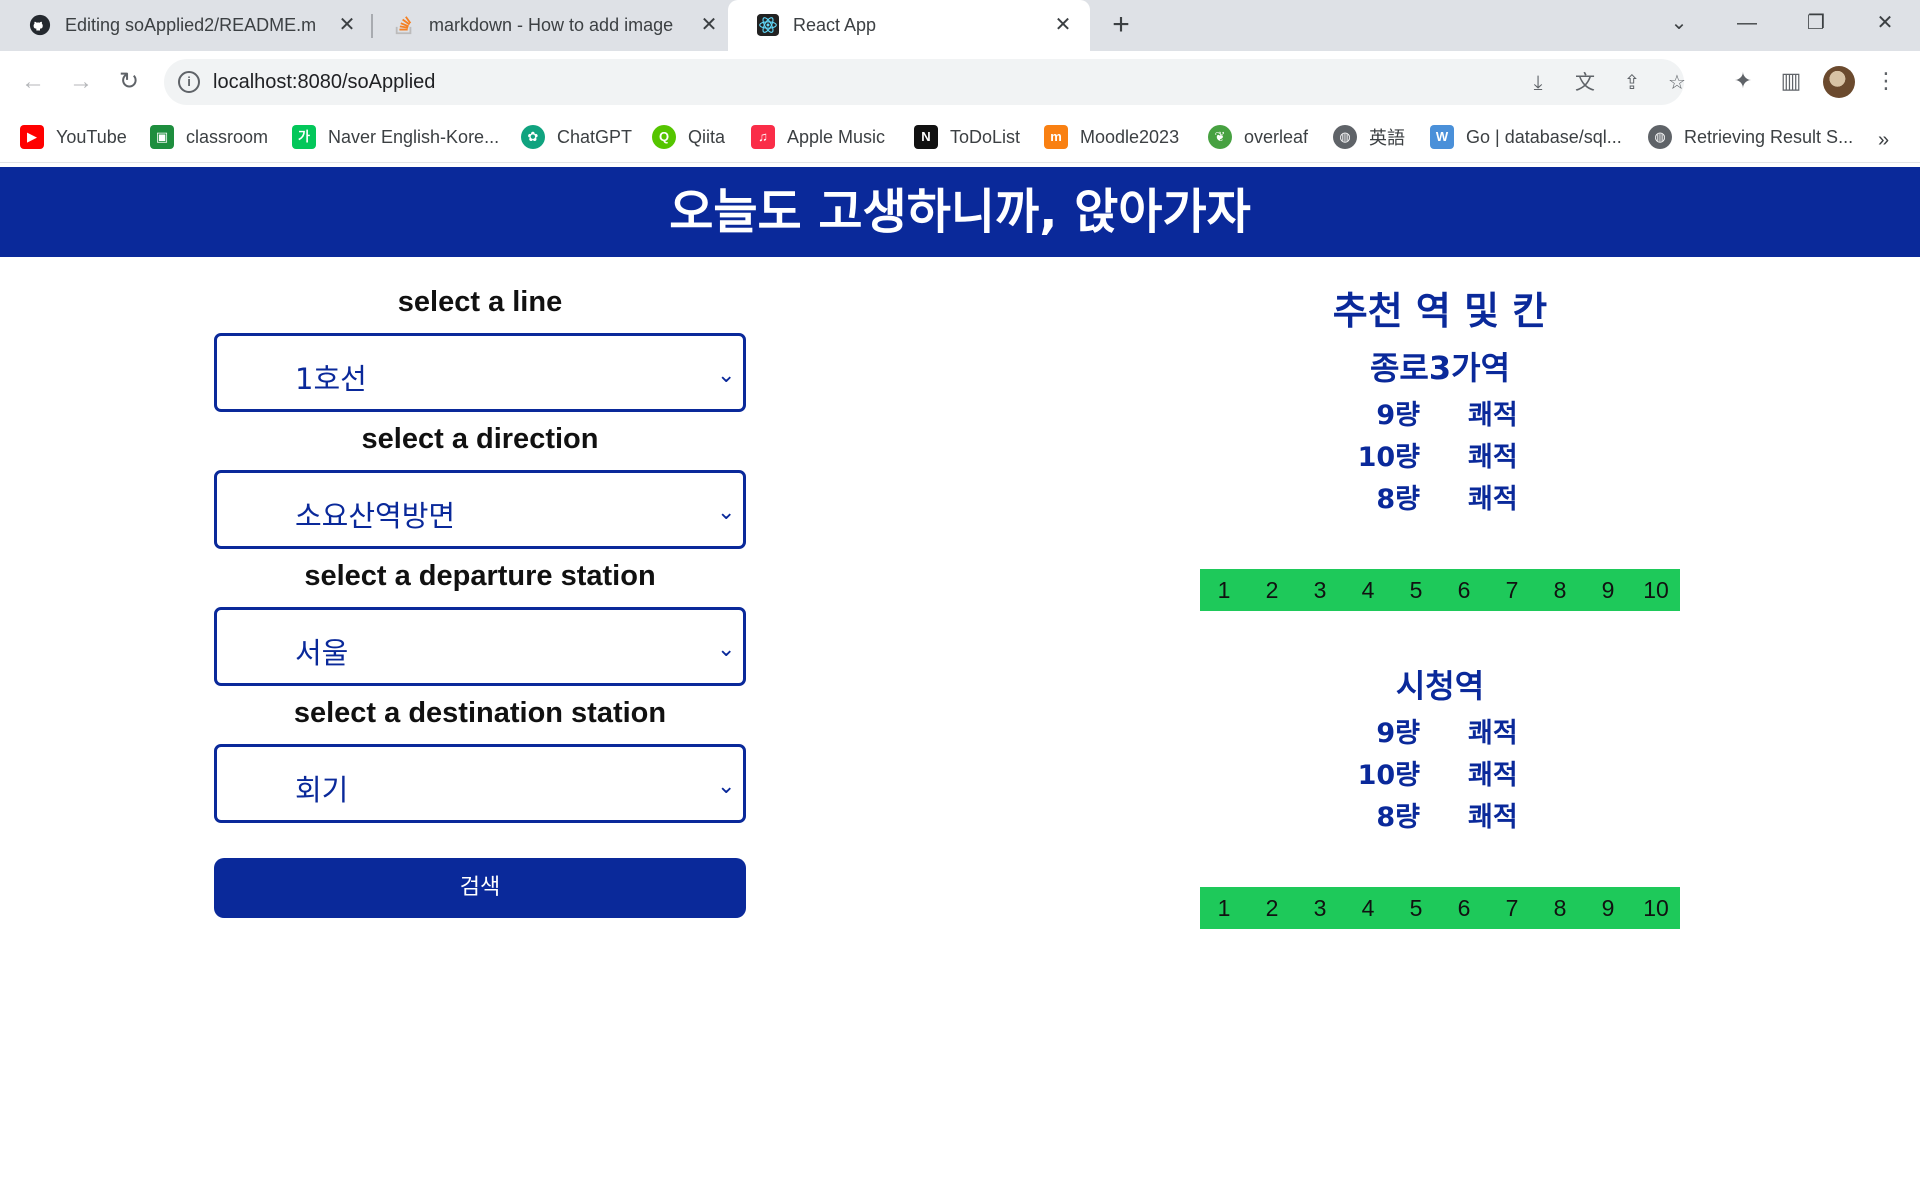 The height and width of the screenshot is (1200, 1920). I want to click on bookmark-todolist: N ToDoList, so click(967, 137).